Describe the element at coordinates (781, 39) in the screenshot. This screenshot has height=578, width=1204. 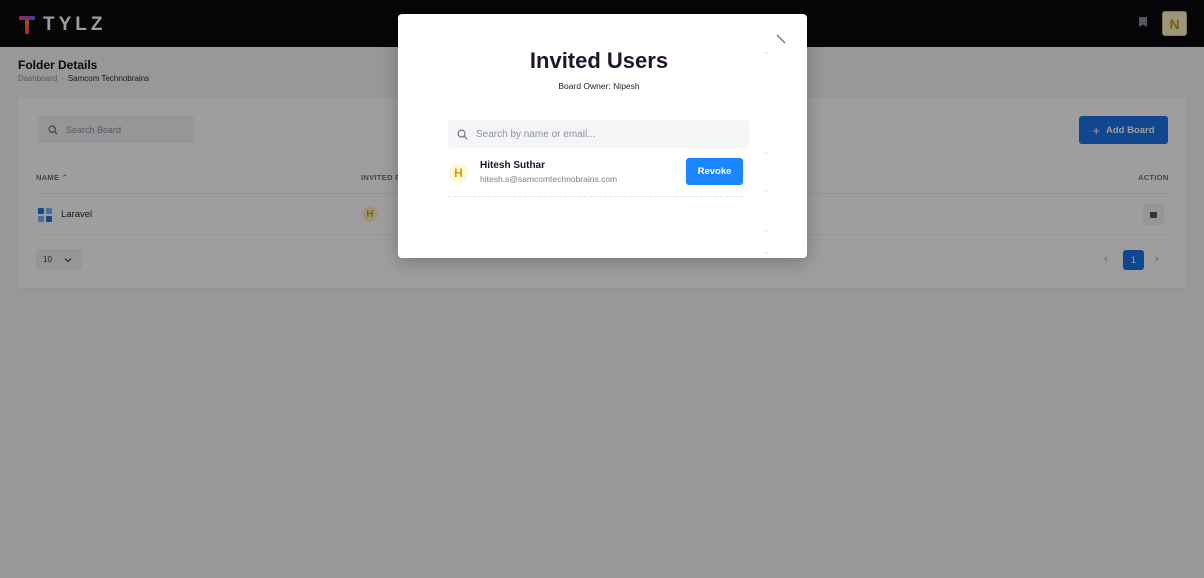
I see `close-icon` at that location.